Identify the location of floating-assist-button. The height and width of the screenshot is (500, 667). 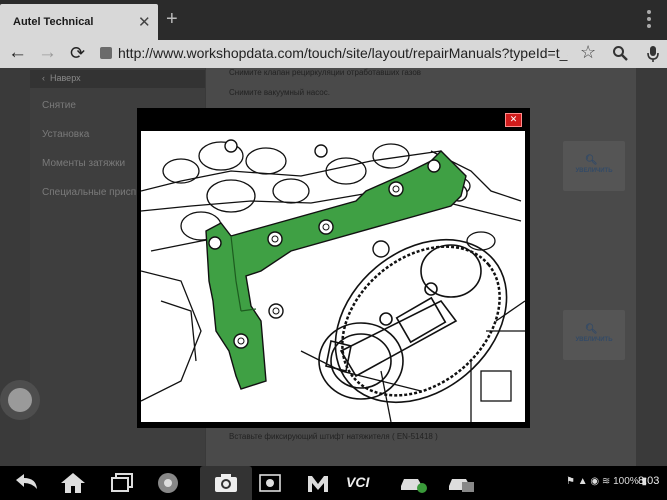
(20, 400).